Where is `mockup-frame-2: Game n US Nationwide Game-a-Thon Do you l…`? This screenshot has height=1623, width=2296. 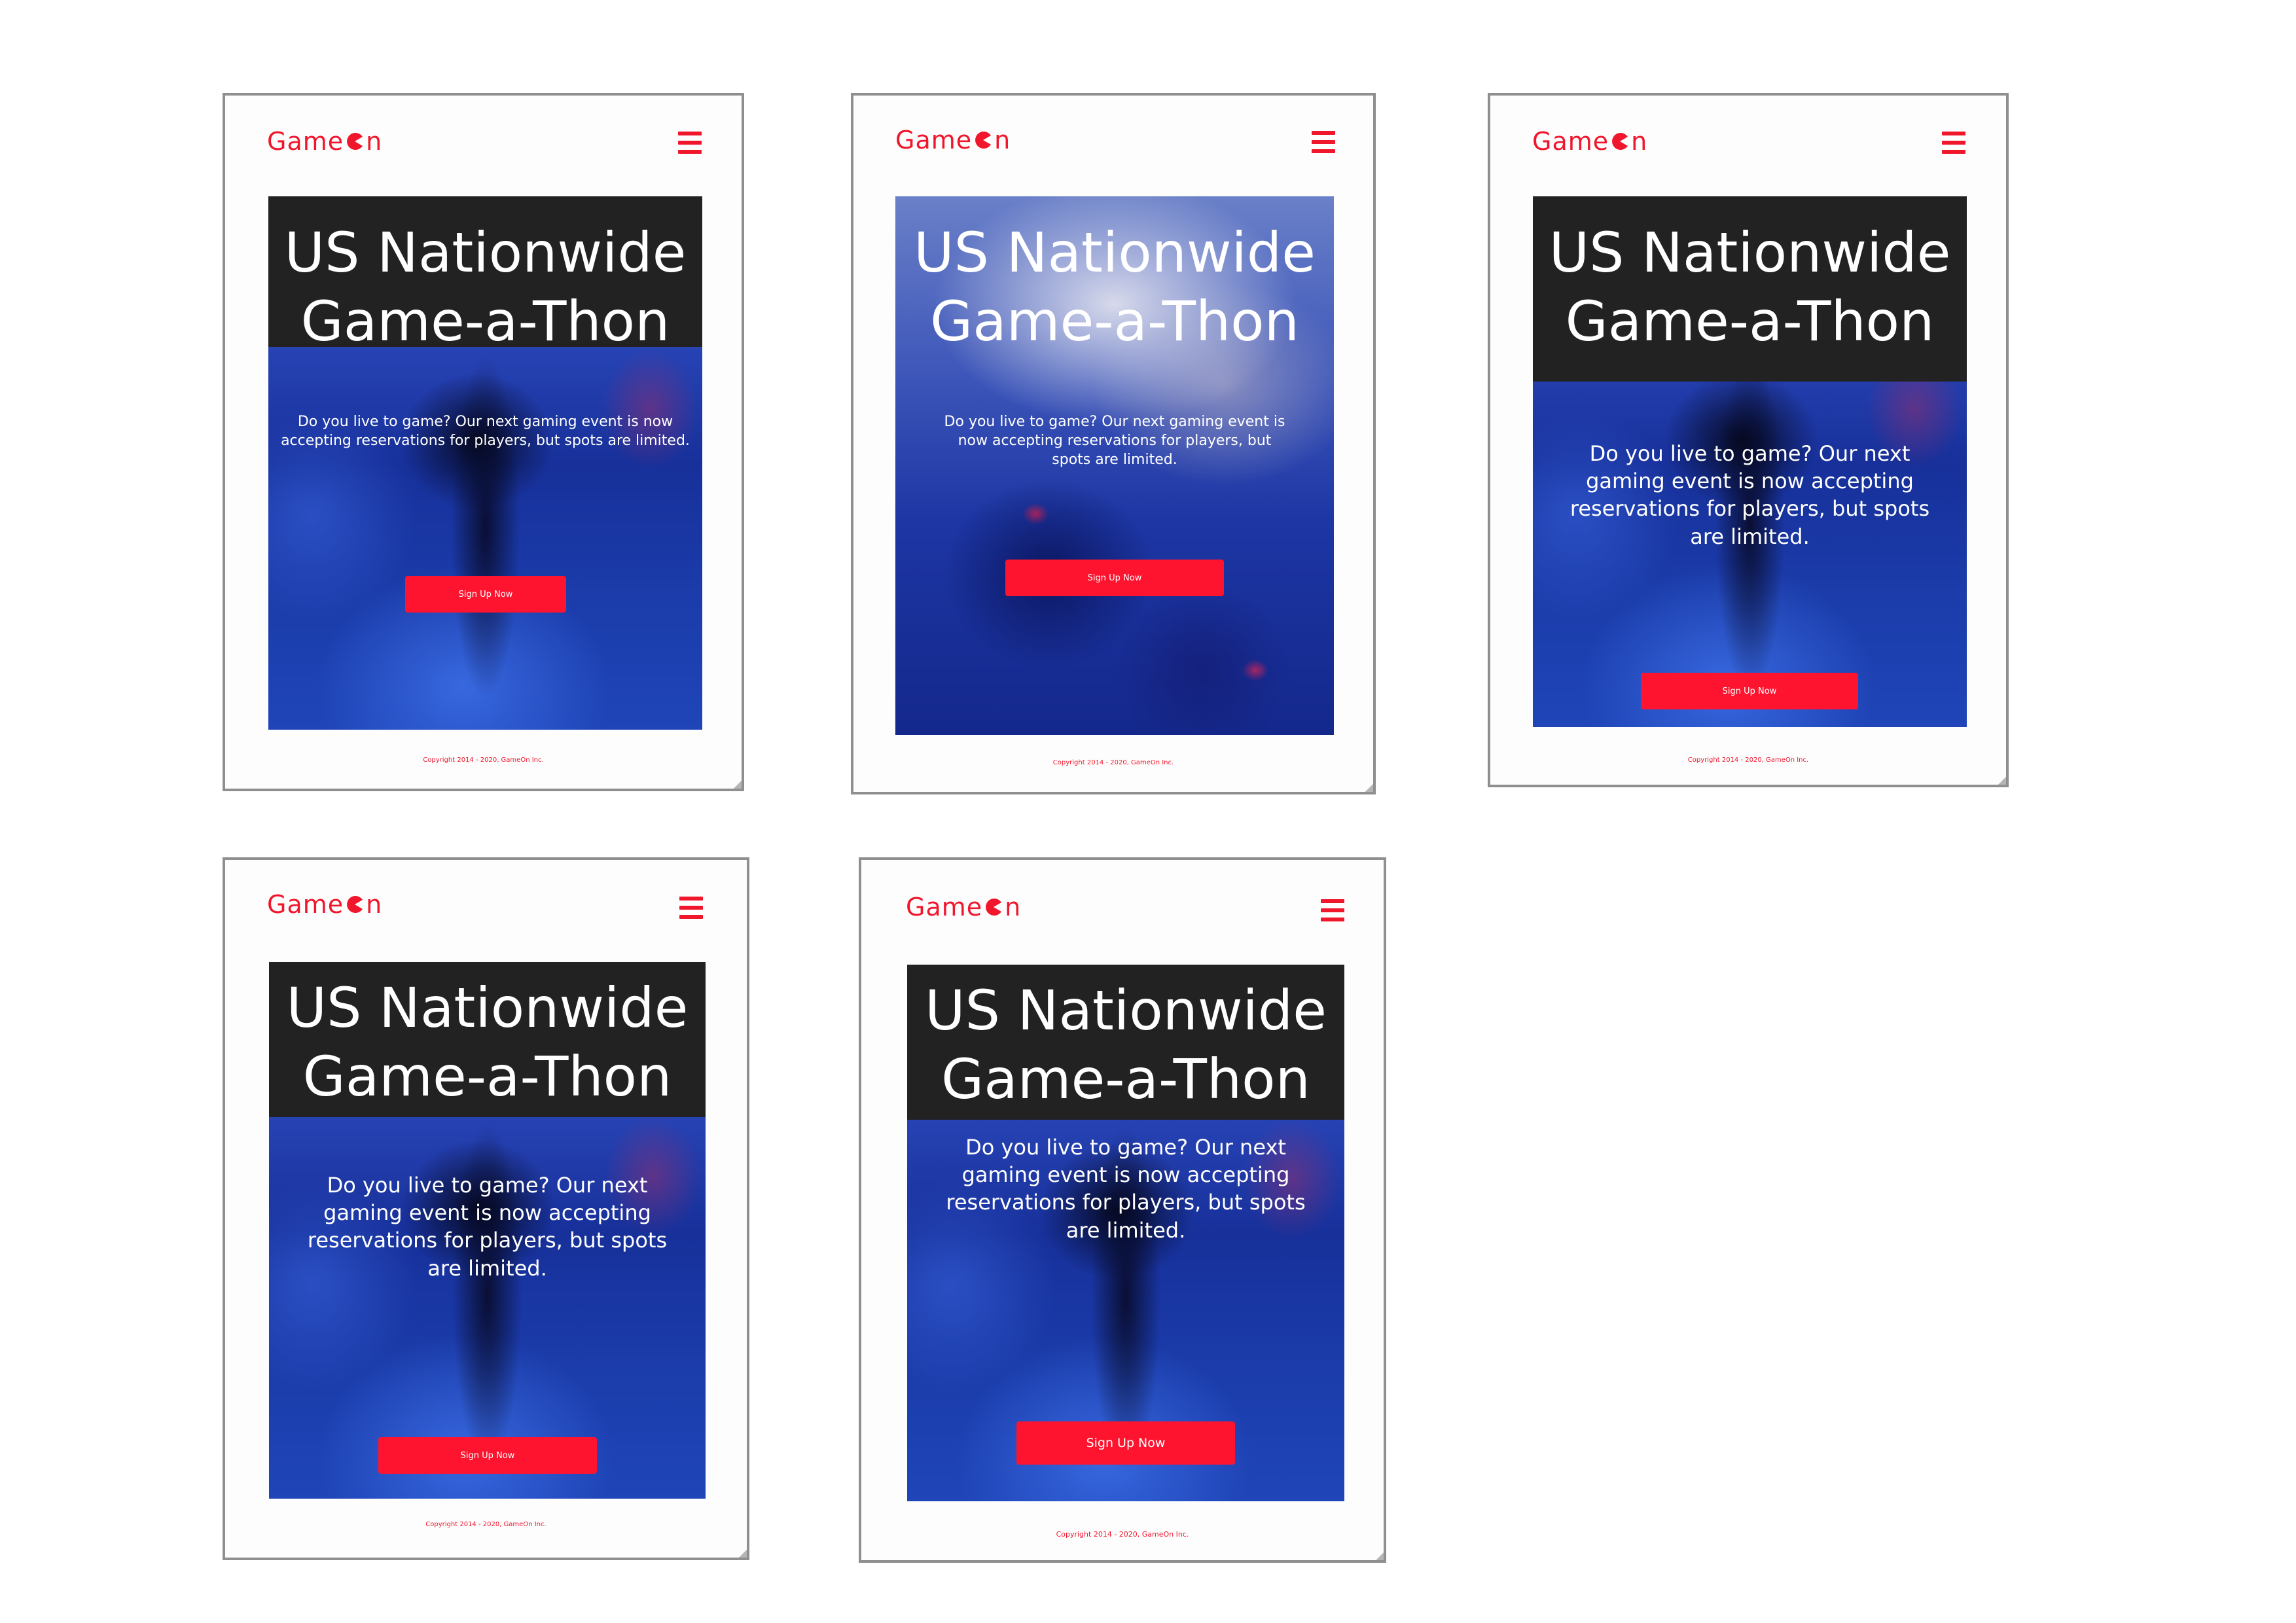
mockup-frame-2: Game n US Nationwide Game-a-Thon Do you l… is located at coordinates (1113, 444).